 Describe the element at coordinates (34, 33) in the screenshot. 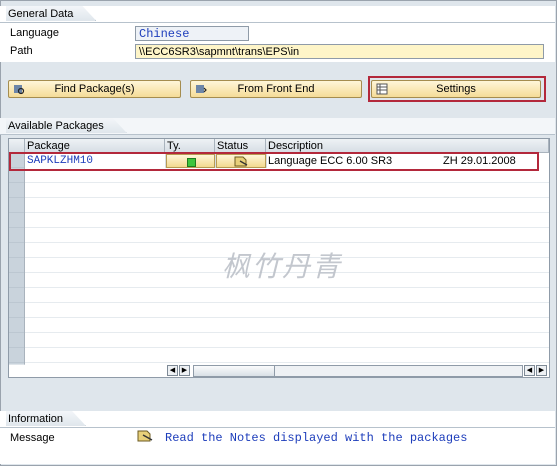

I see `language-label: Language` at that location.